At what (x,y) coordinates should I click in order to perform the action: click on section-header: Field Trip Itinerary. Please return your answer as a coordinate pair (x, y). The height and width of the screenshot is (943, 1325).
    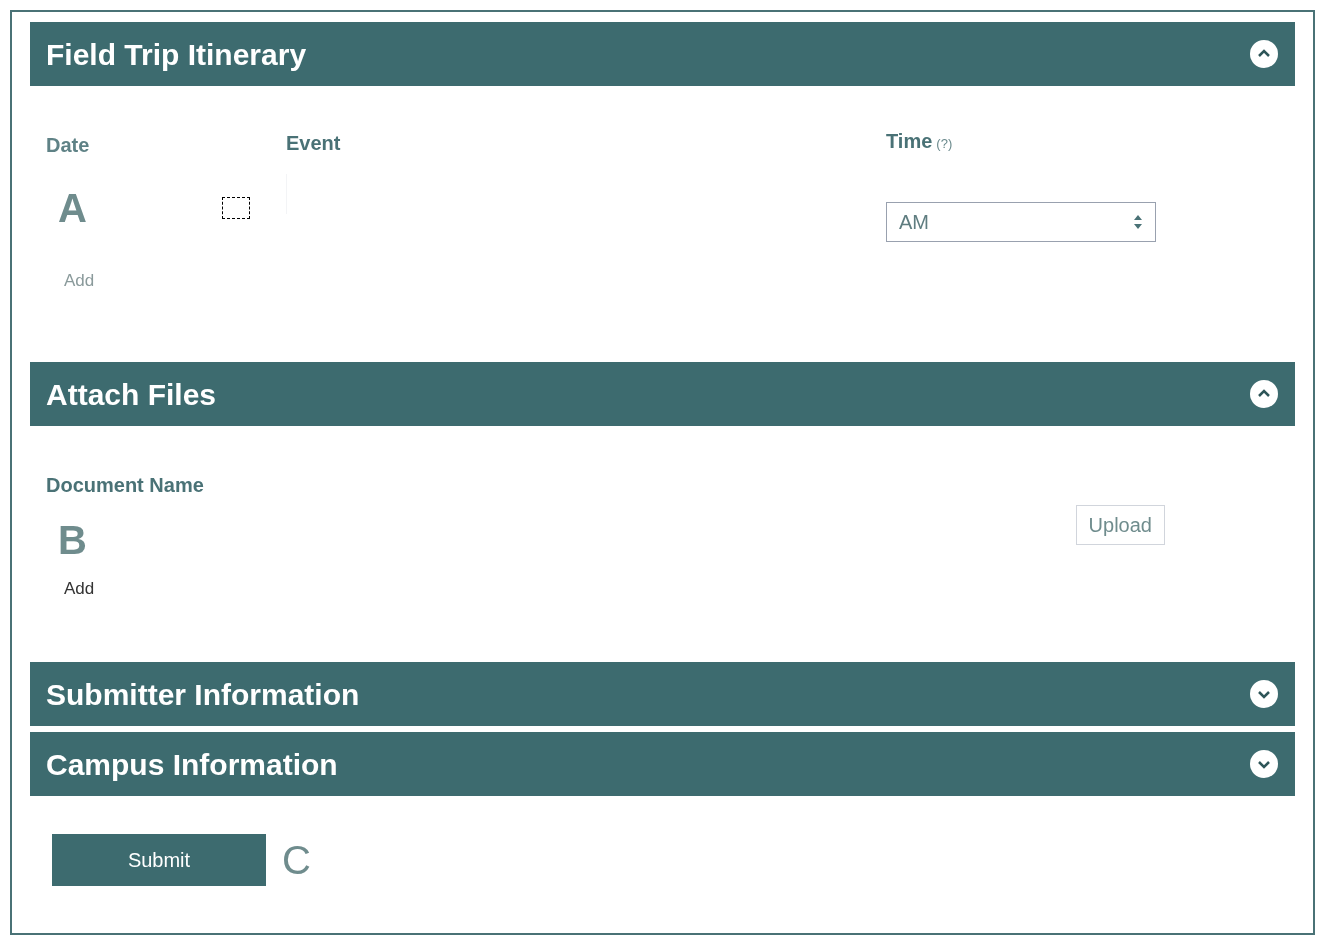
    Looking at the image, I should click on (662, 54).